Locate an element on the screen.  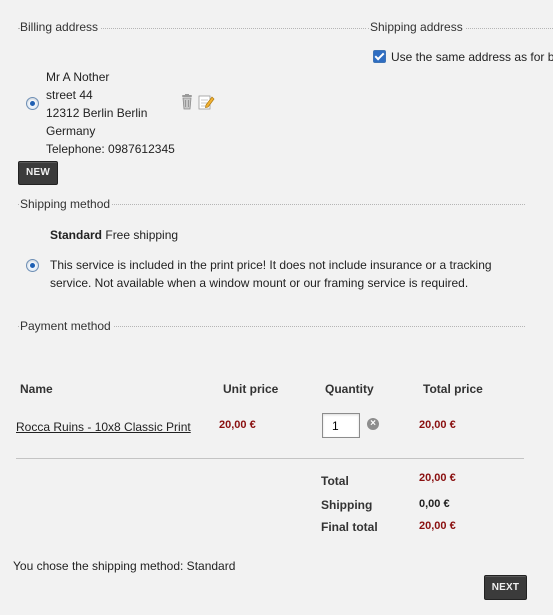
shipping-method-suffix: Free shipping is located at coordinates (142, 235).